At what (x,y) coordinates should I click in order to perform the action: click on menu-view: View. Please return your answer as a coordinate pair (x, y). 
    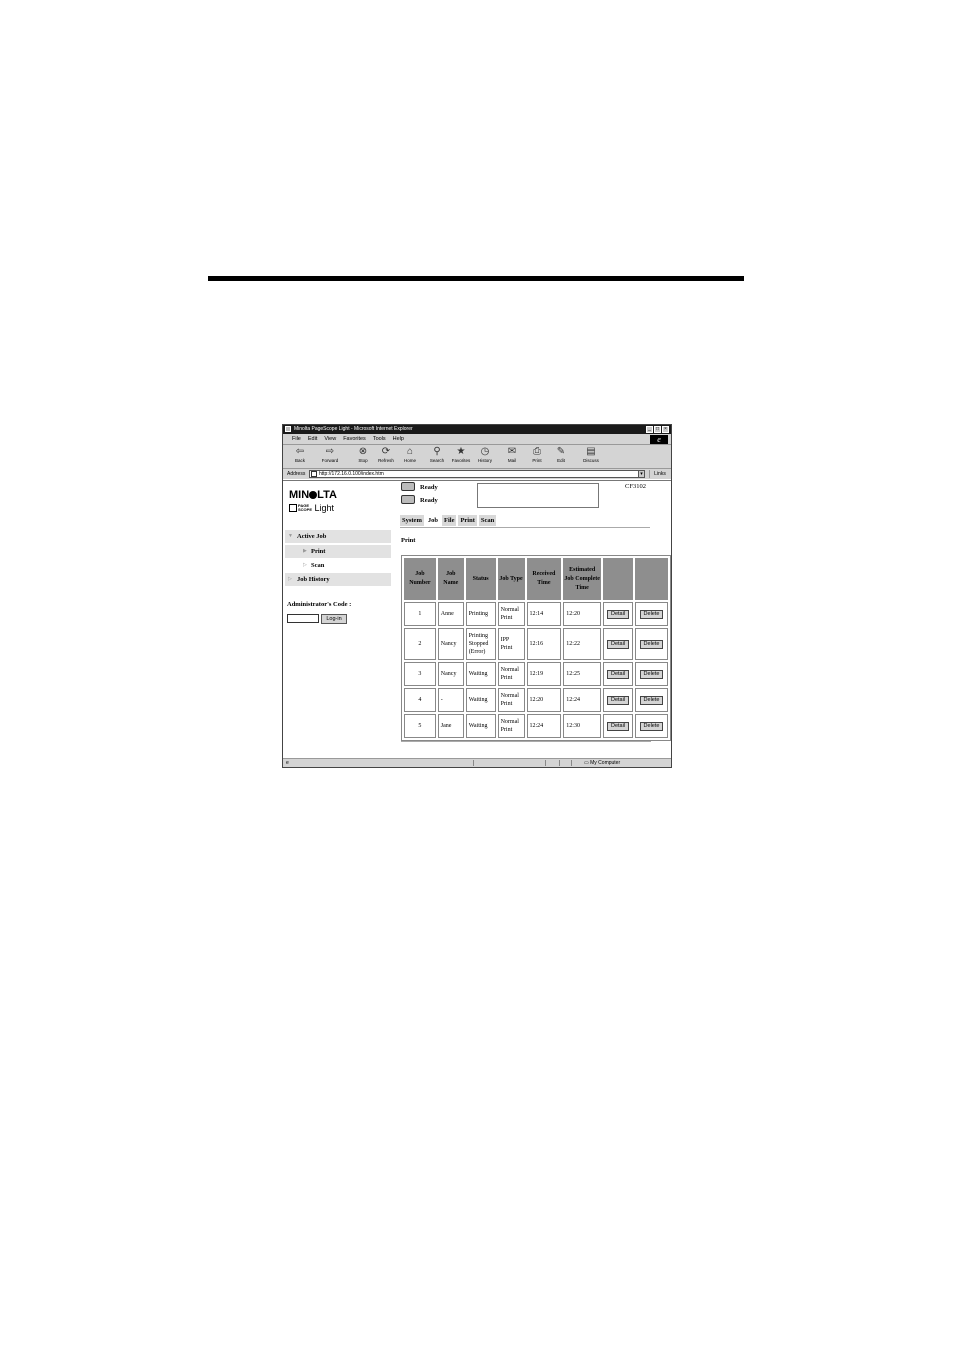
    Looking at the image, I should click on (330, 439).